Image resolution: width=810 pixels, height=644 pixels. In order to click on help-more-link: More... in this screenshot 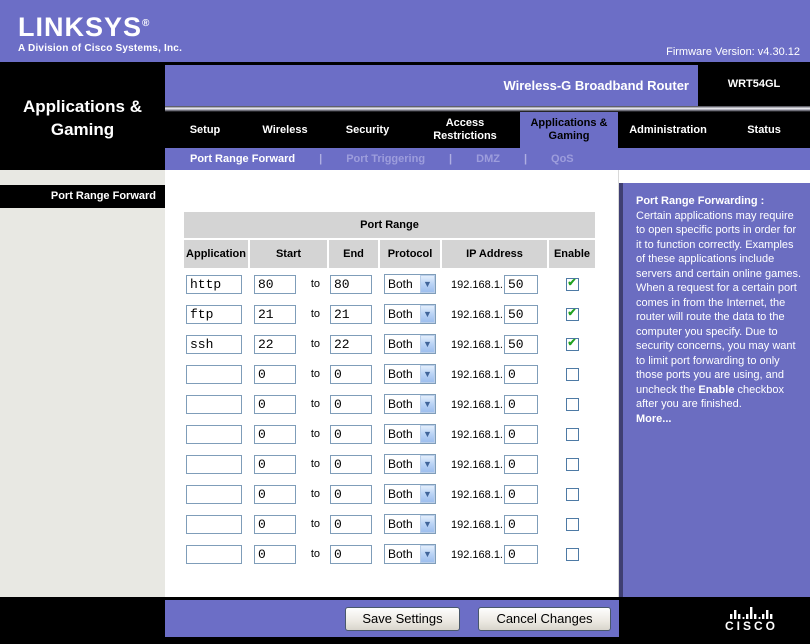, I will do `click(719, 419)`.